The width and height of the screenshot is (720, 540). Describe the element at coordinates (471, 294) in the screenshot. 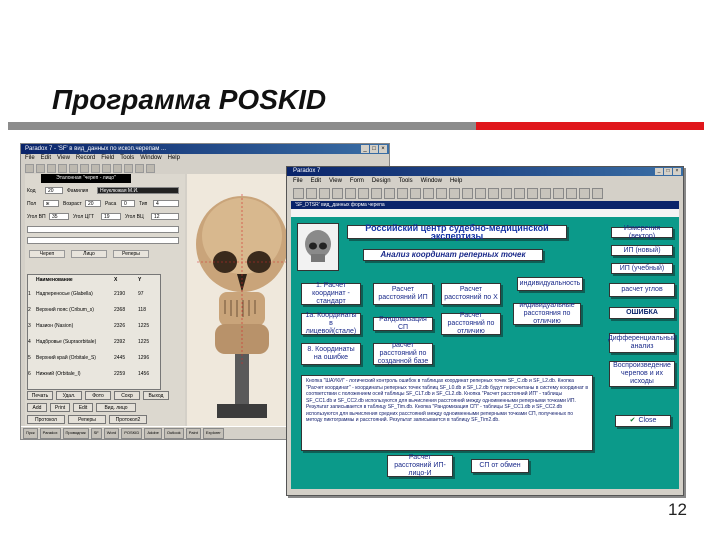

I see `distances-x-button: Расчет расстояний по X` at that location.